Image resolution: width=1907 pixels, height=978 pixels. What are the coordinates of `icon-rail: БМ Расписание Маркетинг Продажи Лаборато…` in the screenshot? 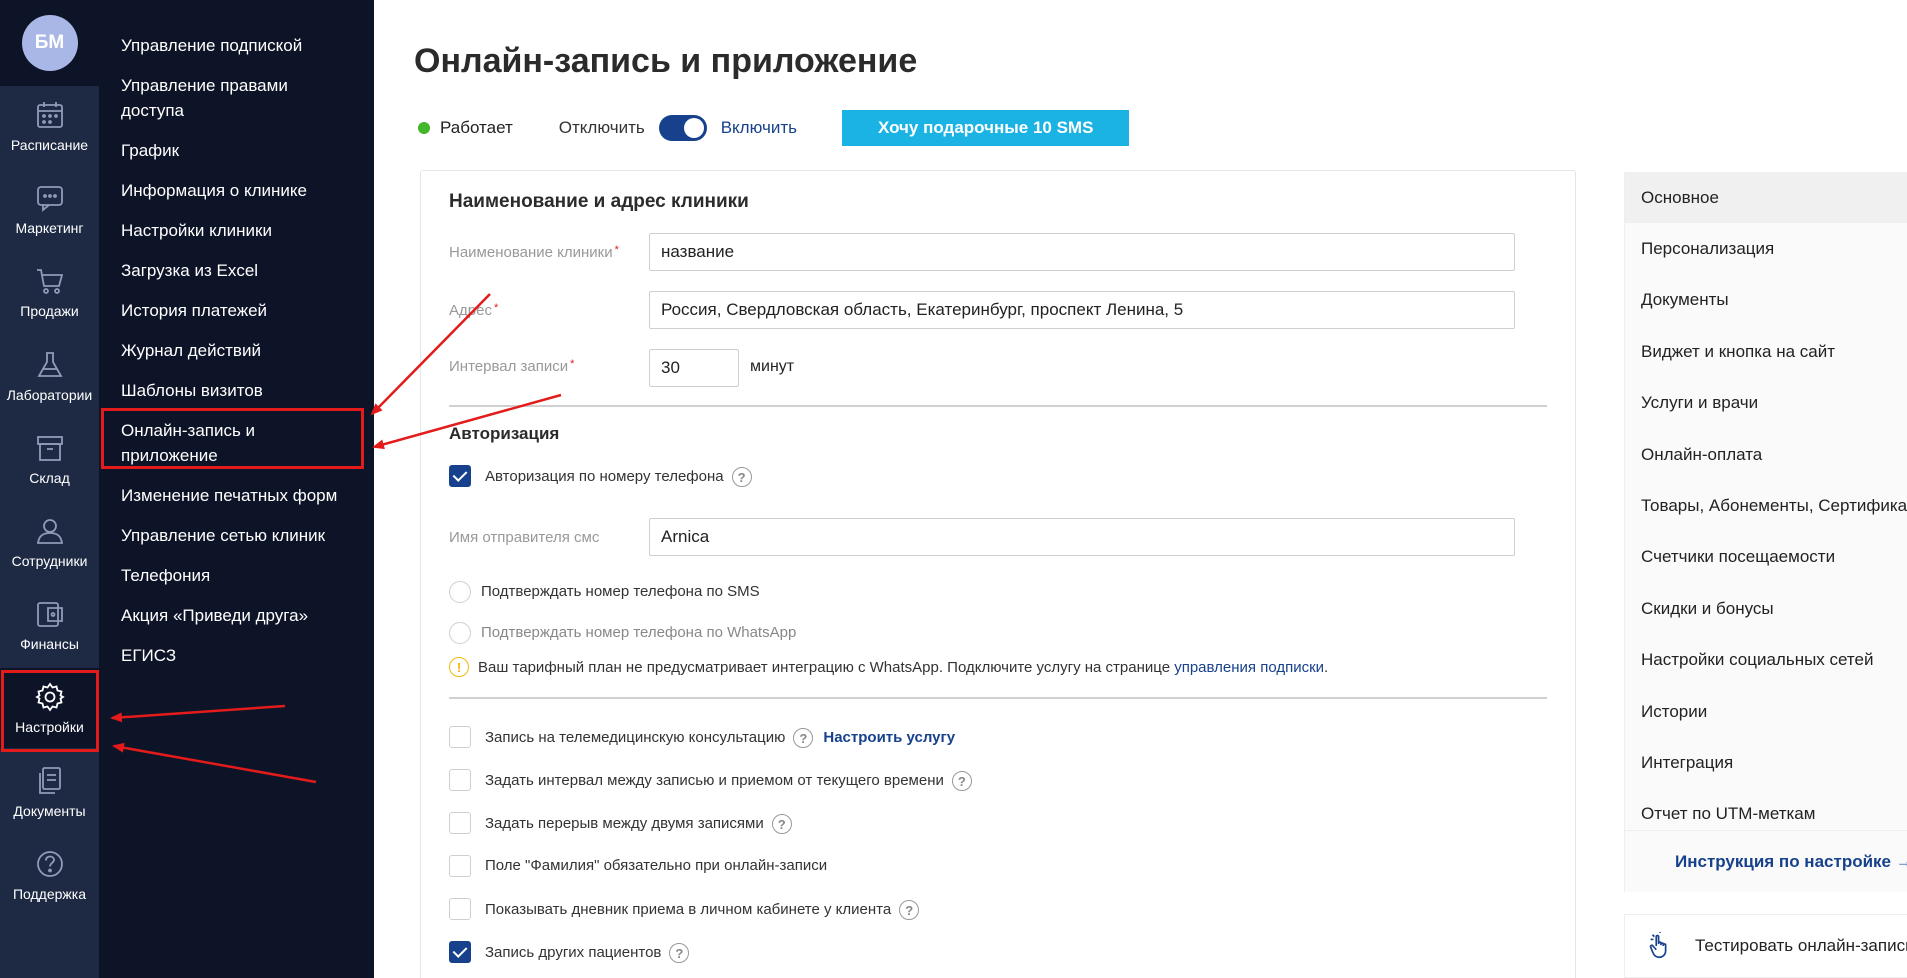 It's located at (49, 489).